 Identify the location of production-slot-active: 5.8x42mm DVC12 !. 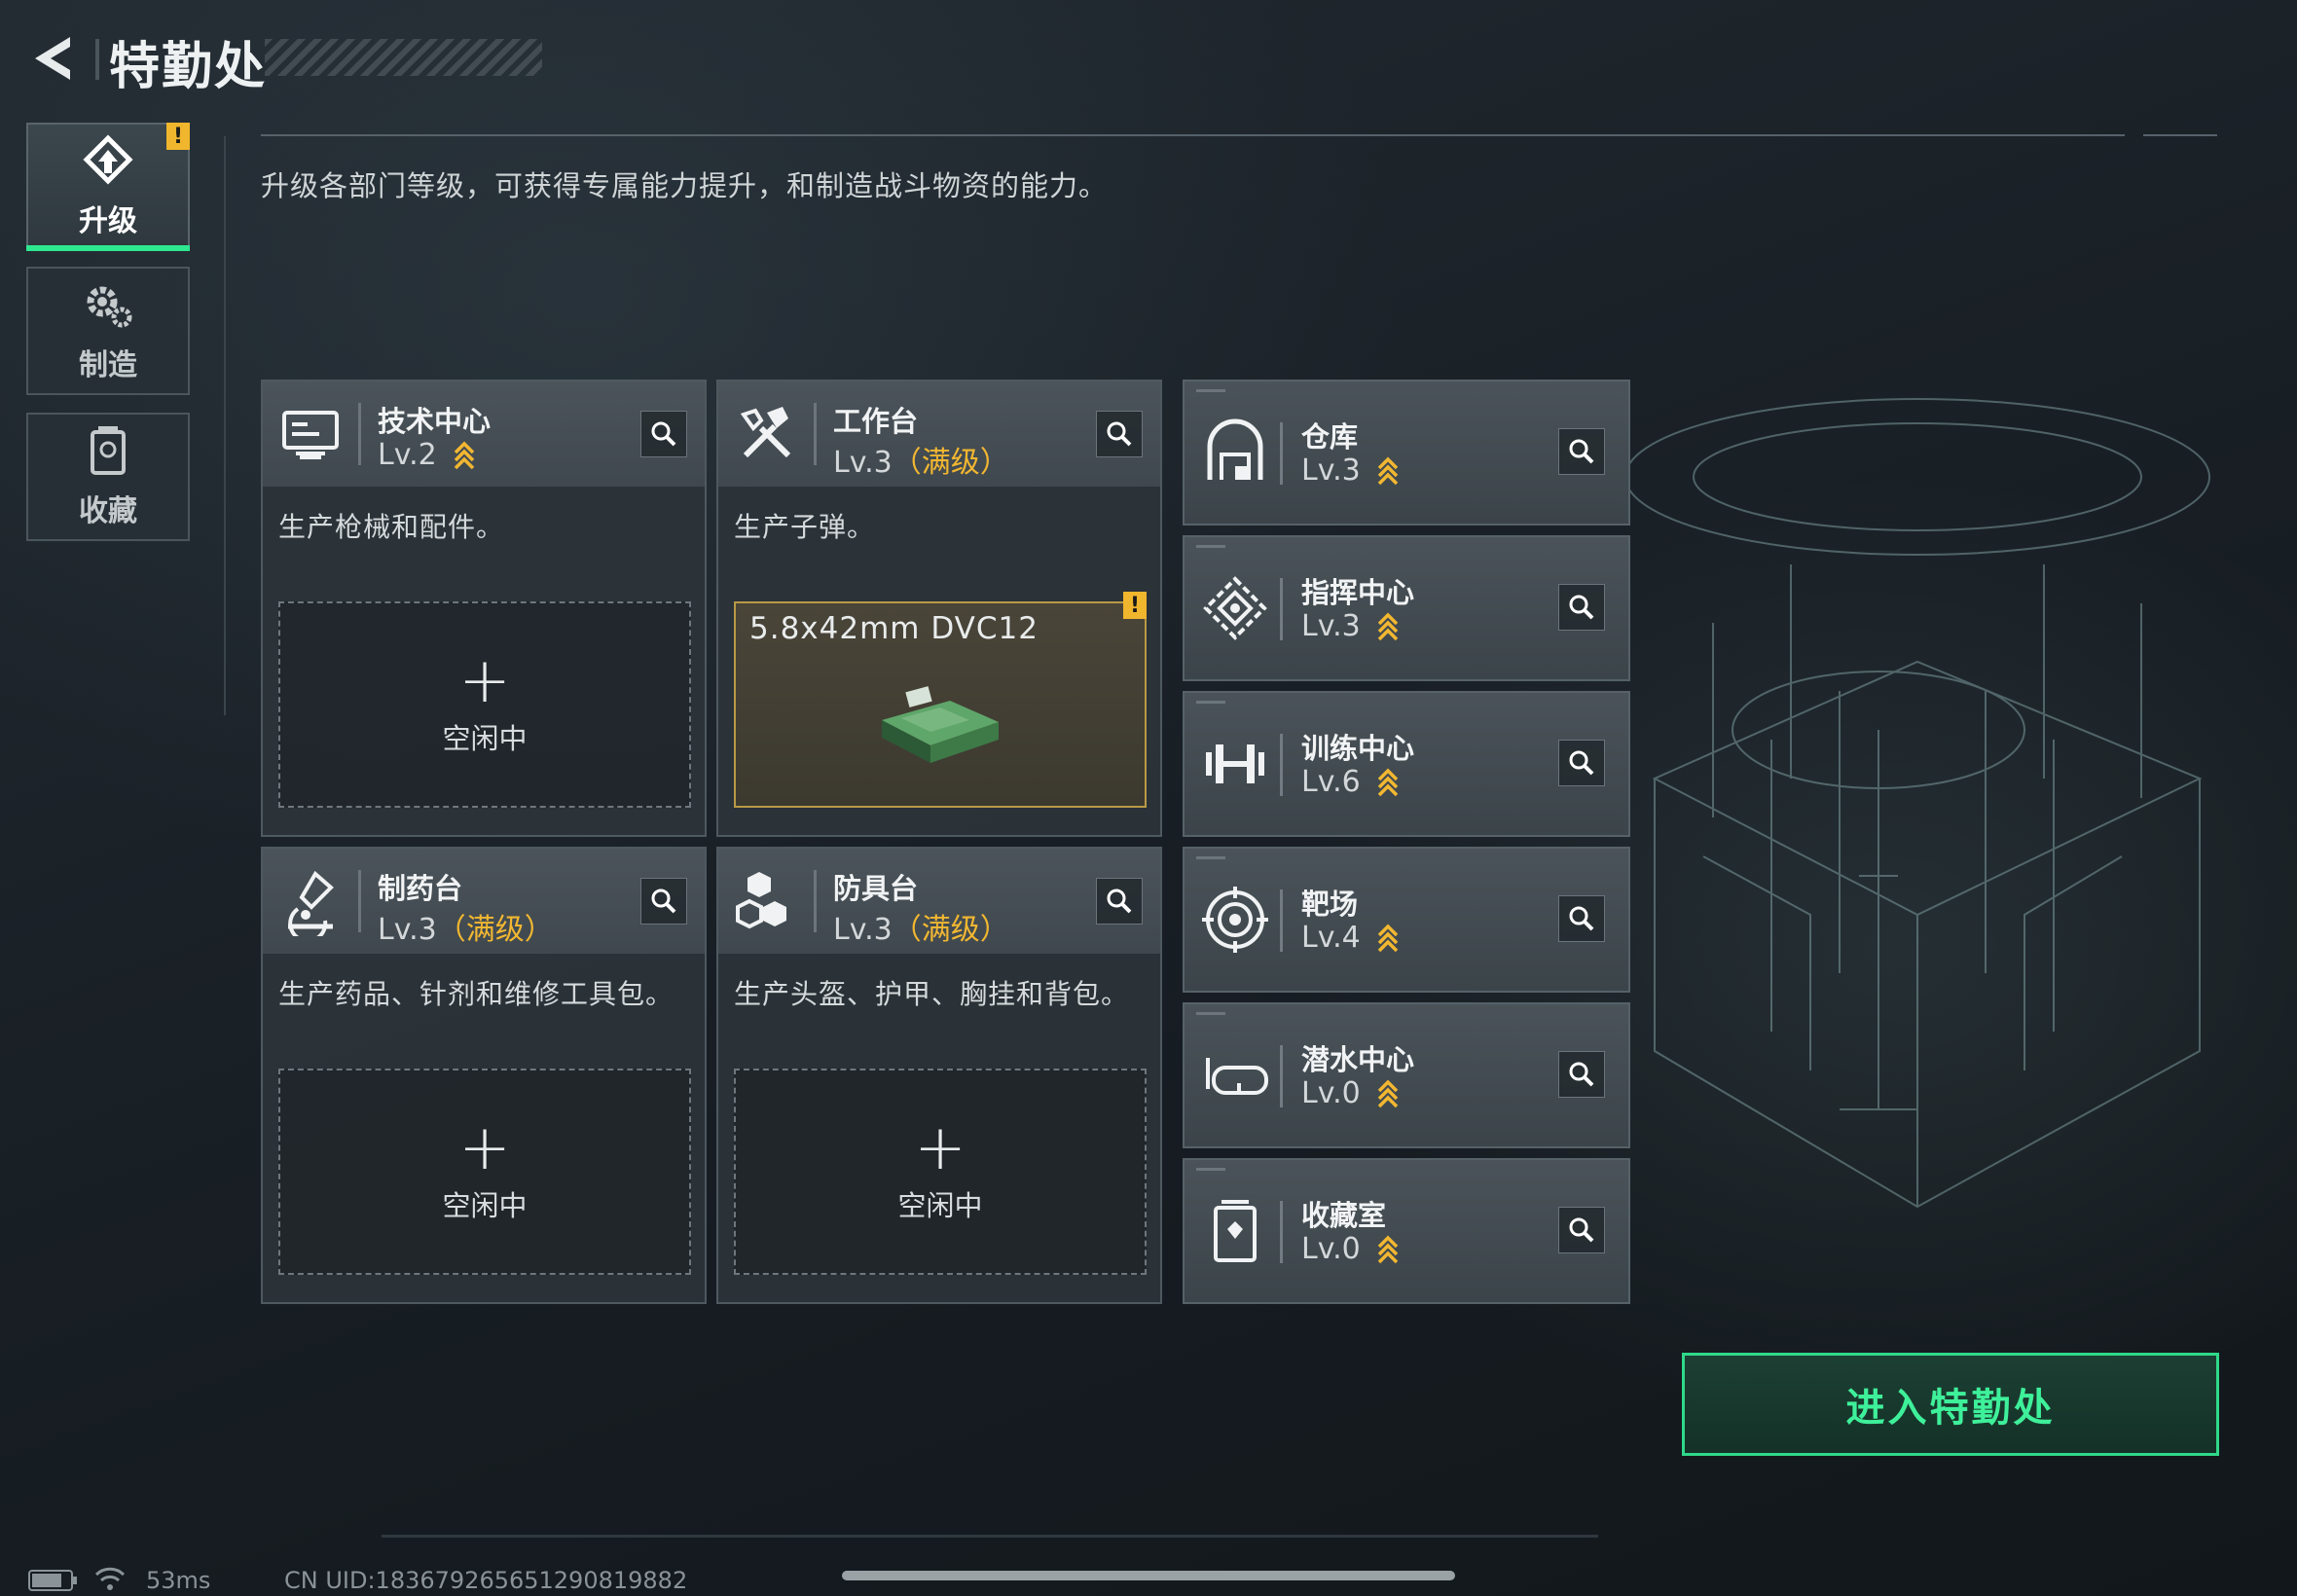
(940, 700).